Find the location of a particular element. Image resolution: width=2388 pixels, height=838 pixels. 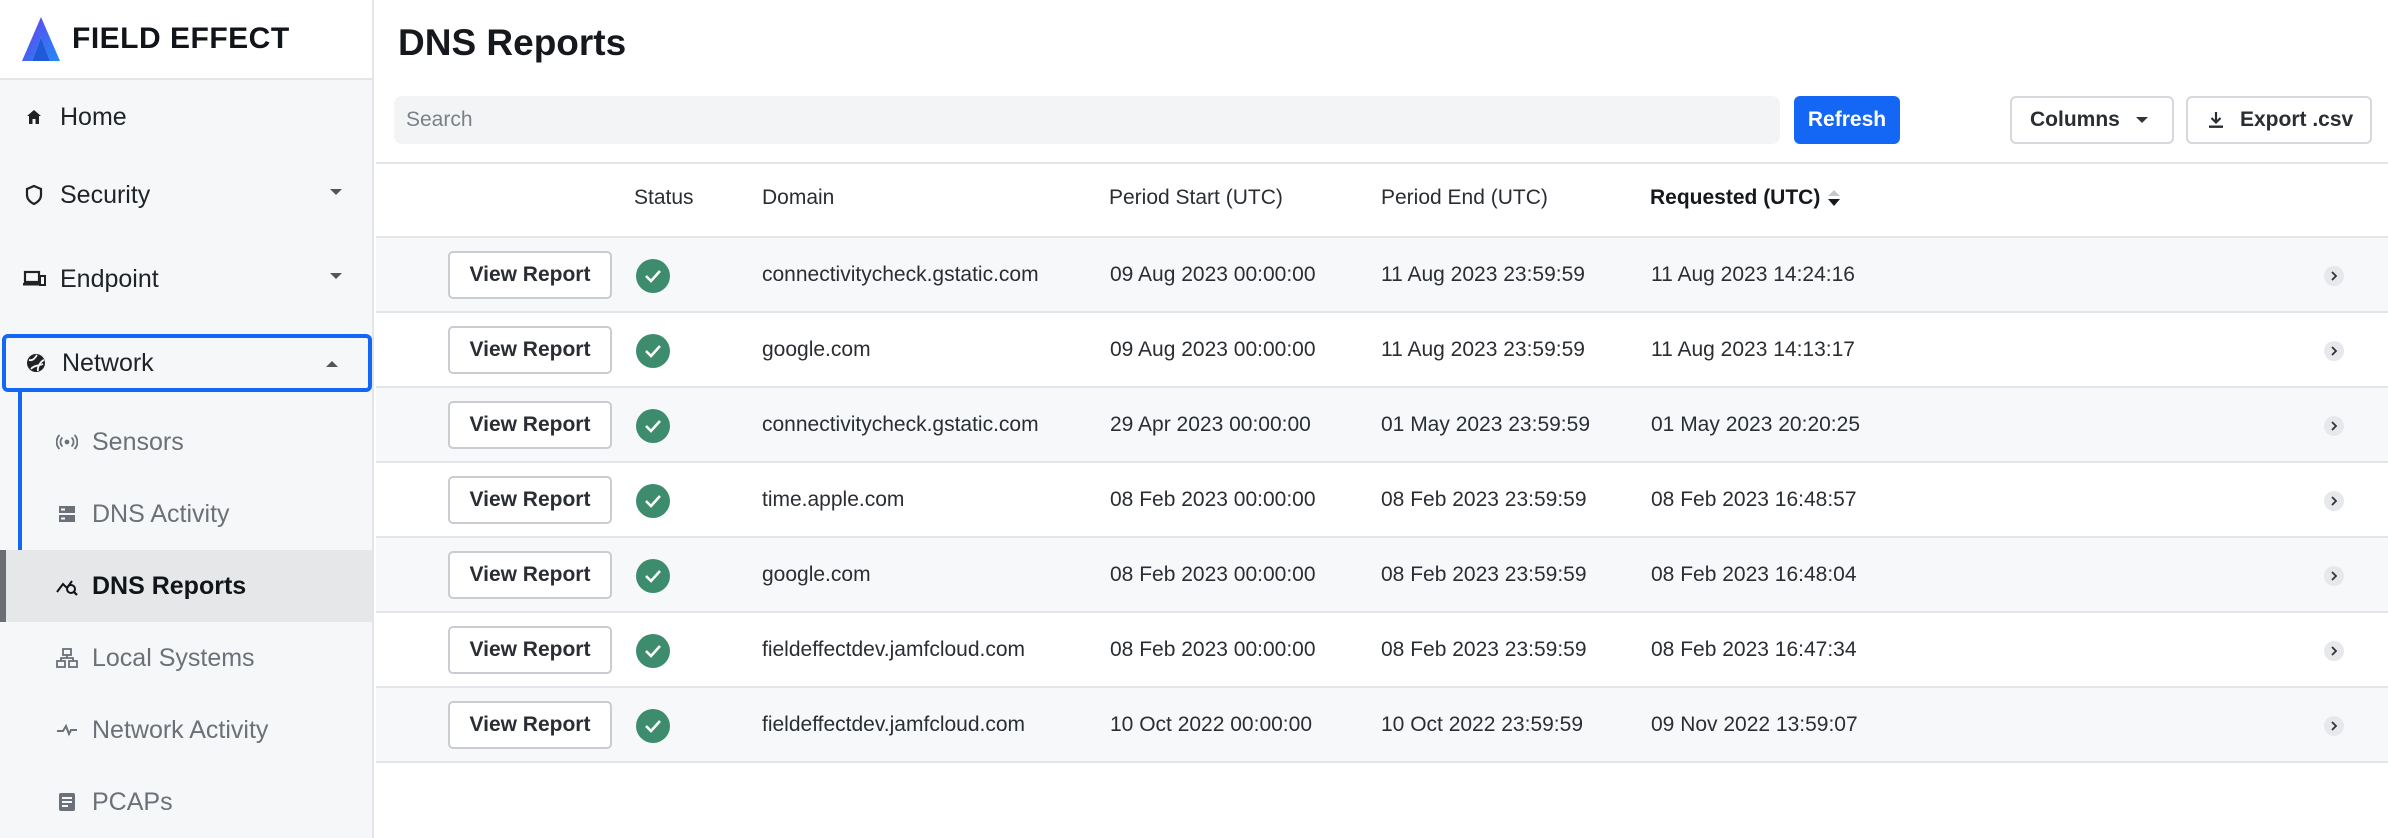

sidebar-item-sensors: Sensors is located at coordinates (186, 442).